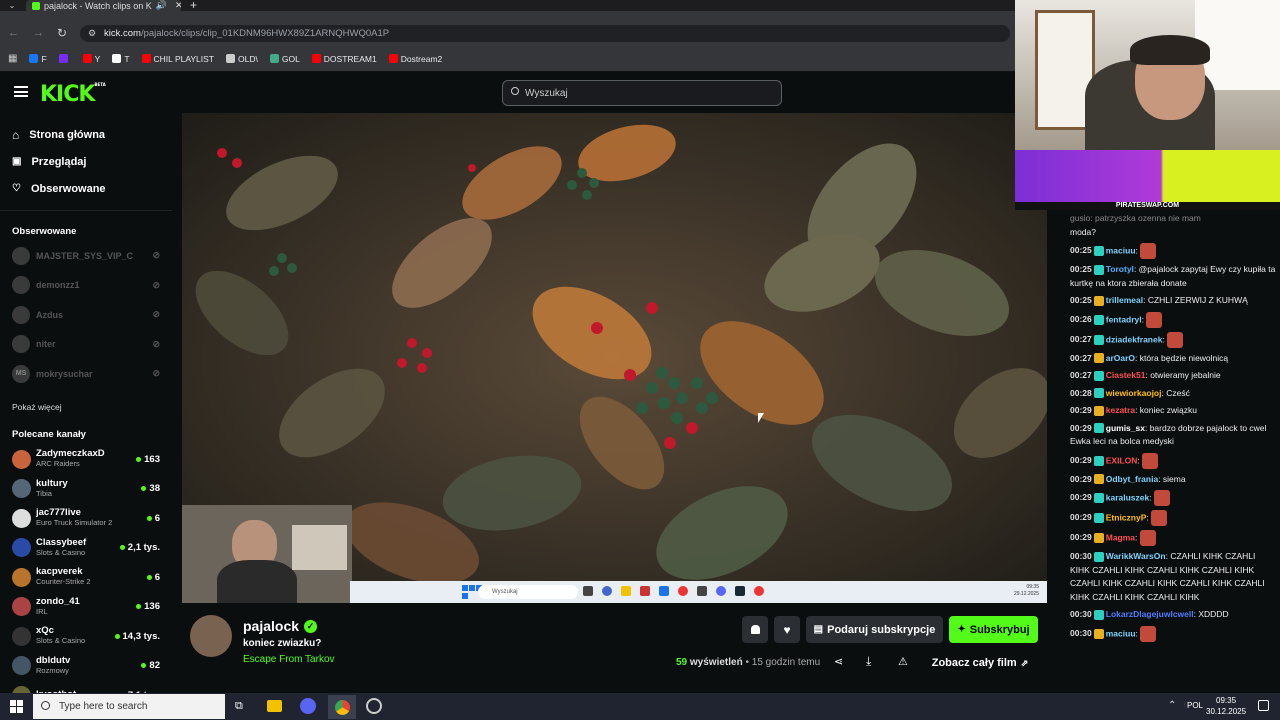  Describe the element at coordinates (86, 345) in the screenshot. I see `followed-channel: niter ⊘` at that location.